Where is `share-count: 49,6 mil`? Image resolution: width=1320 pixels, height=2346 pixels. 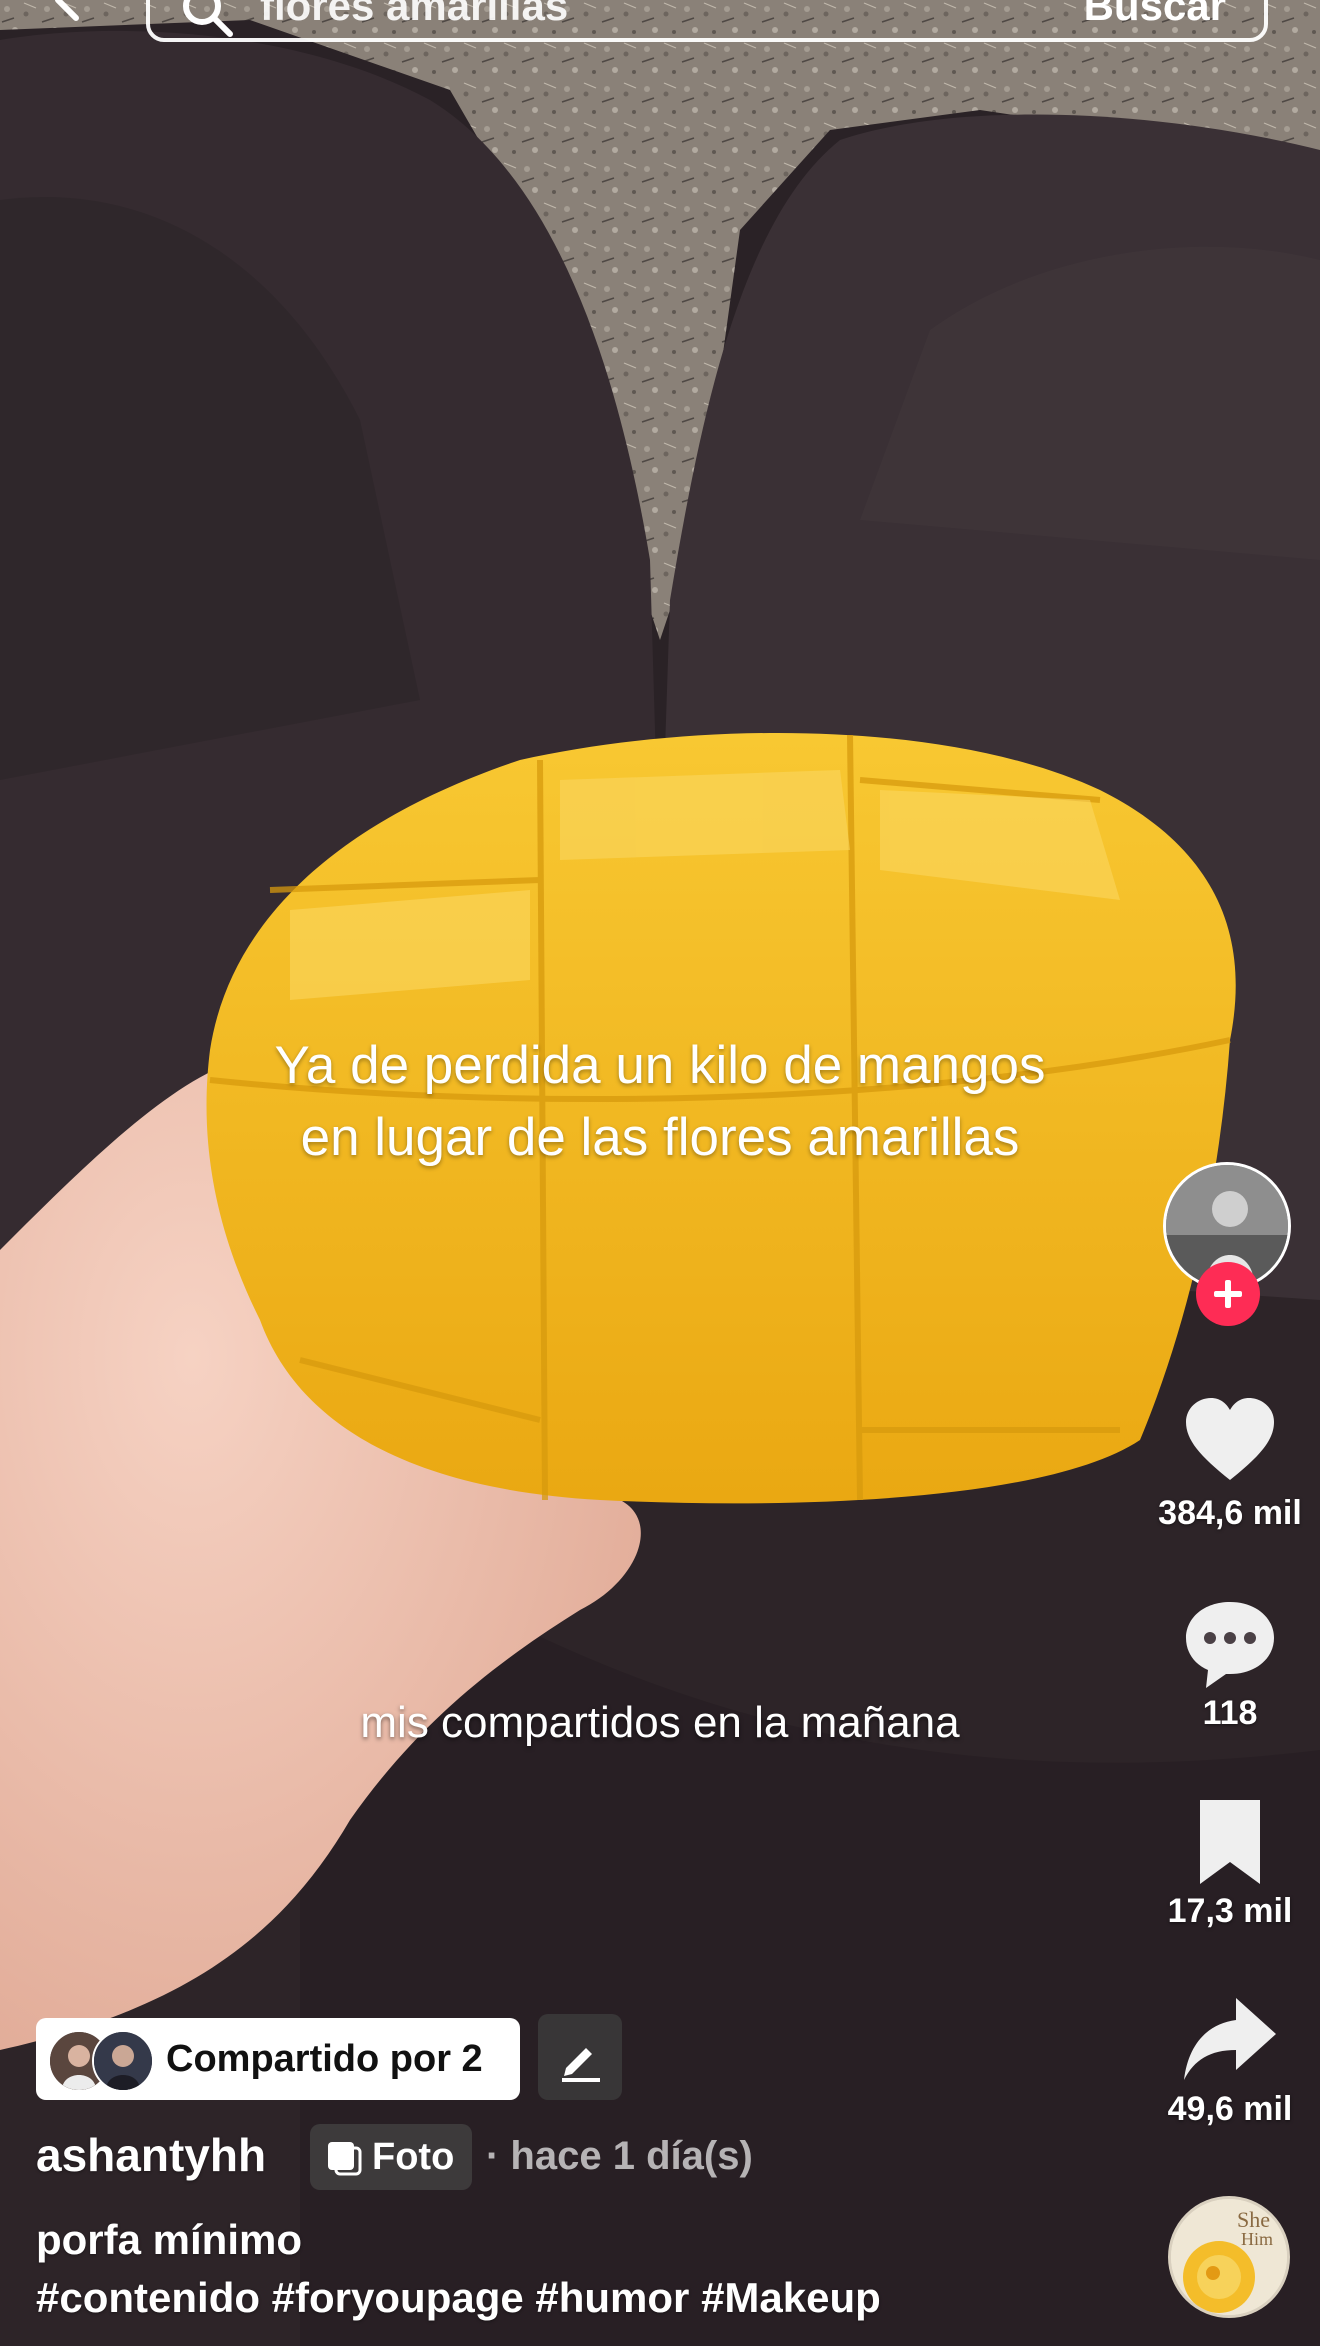 share-count: 49,6 mil is located at coordinates (1230, 2109).